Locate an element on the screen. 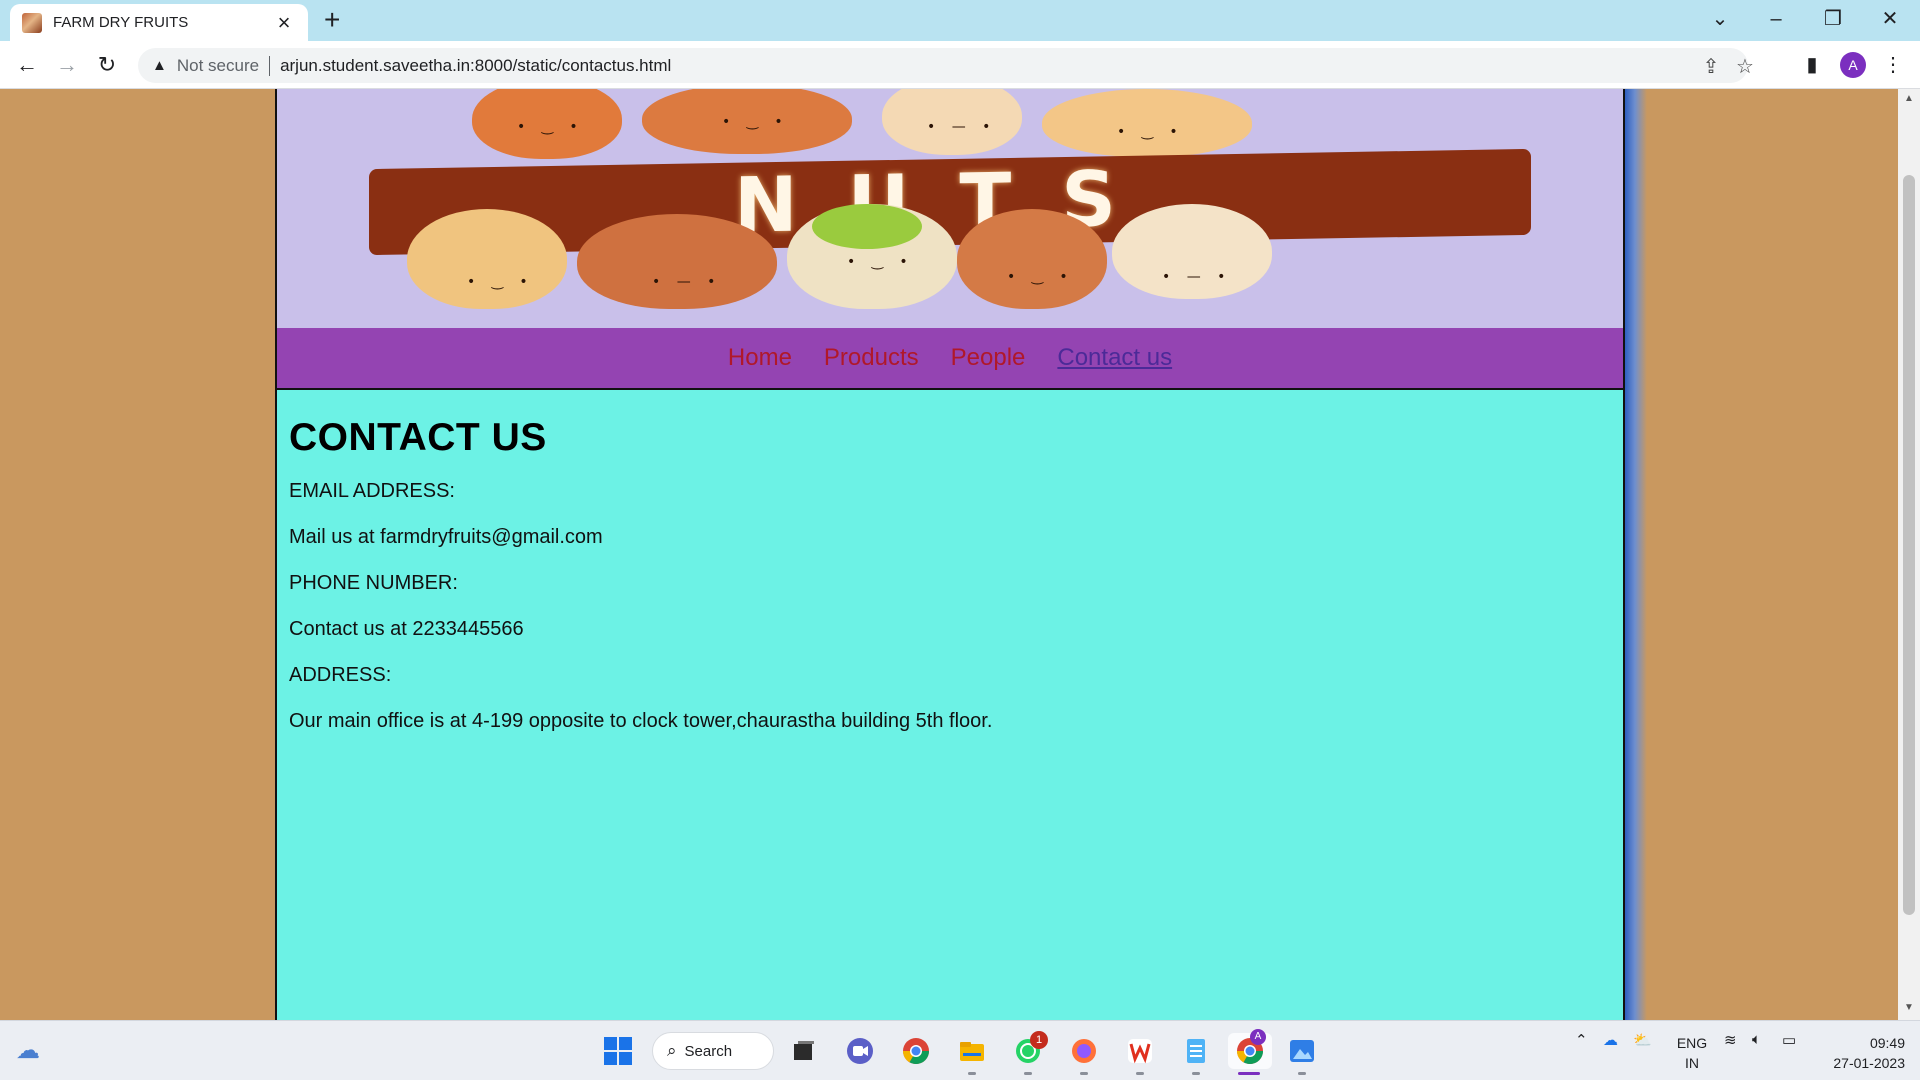  network-status-icon: ⛅ is located at coordinates (1642, 1040).